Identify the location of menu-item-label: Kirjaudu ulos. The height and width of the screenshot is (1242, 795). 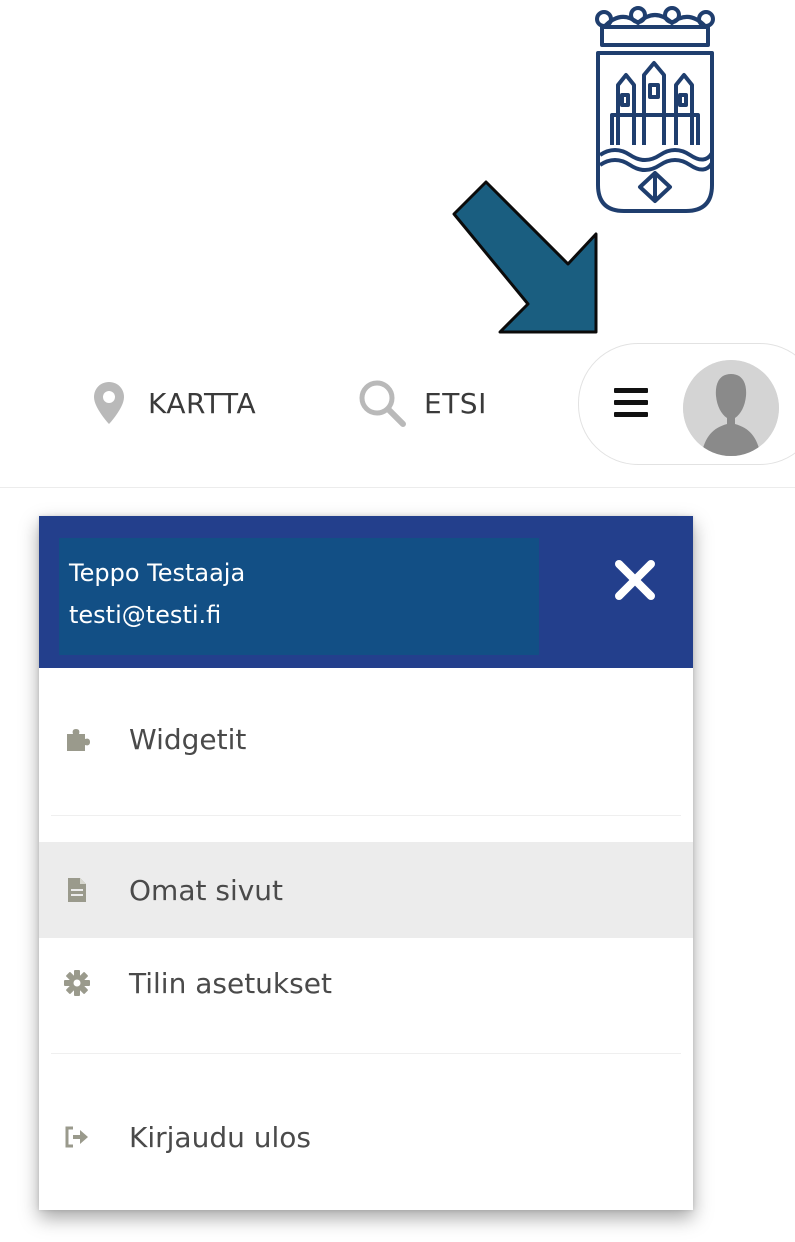
(220, 1137).